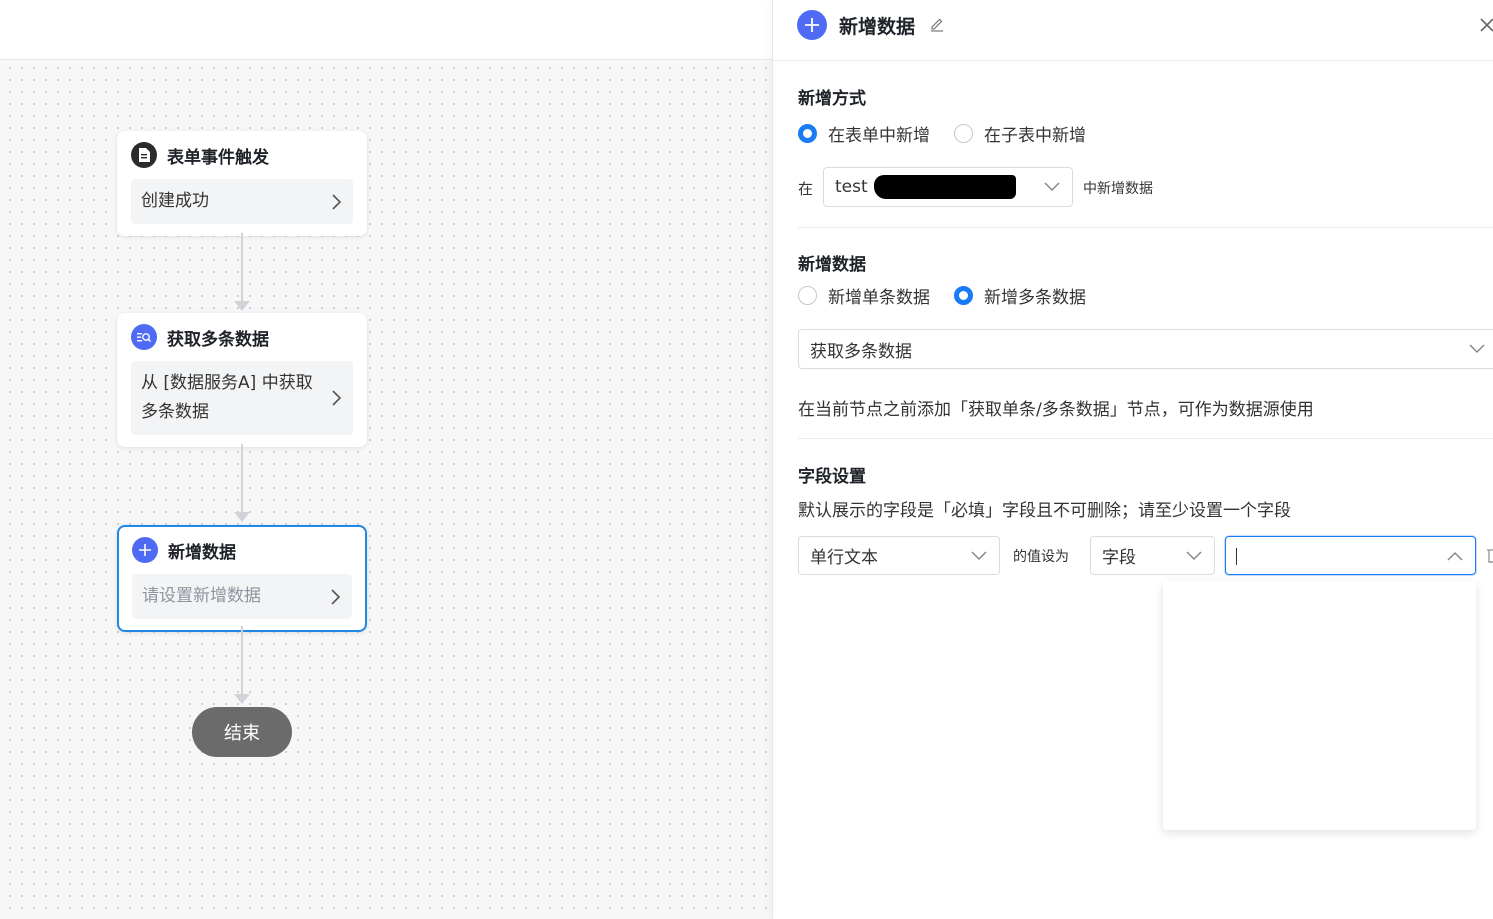  I want to click on end-label: 结束, so click(242, 733).